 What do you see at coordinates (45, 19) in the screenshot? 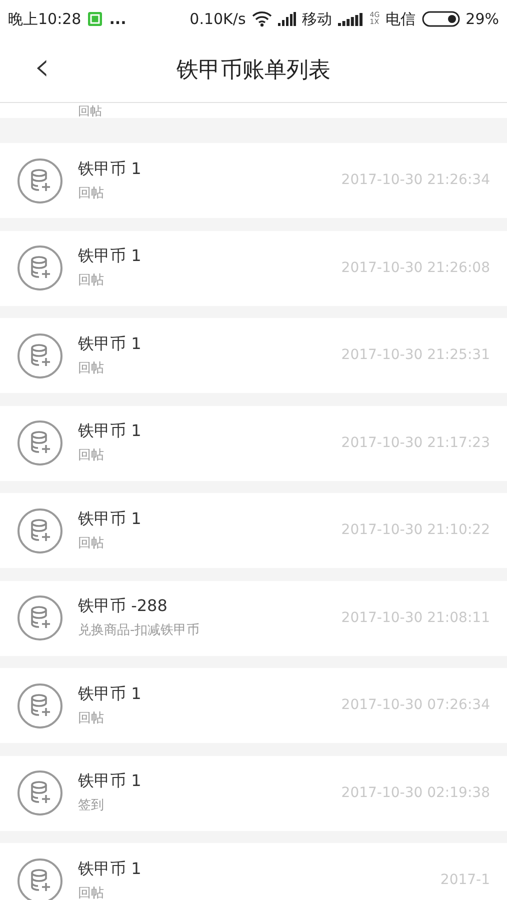
I see `status-time: 晚上10:28` at bounding box center [45, 19].